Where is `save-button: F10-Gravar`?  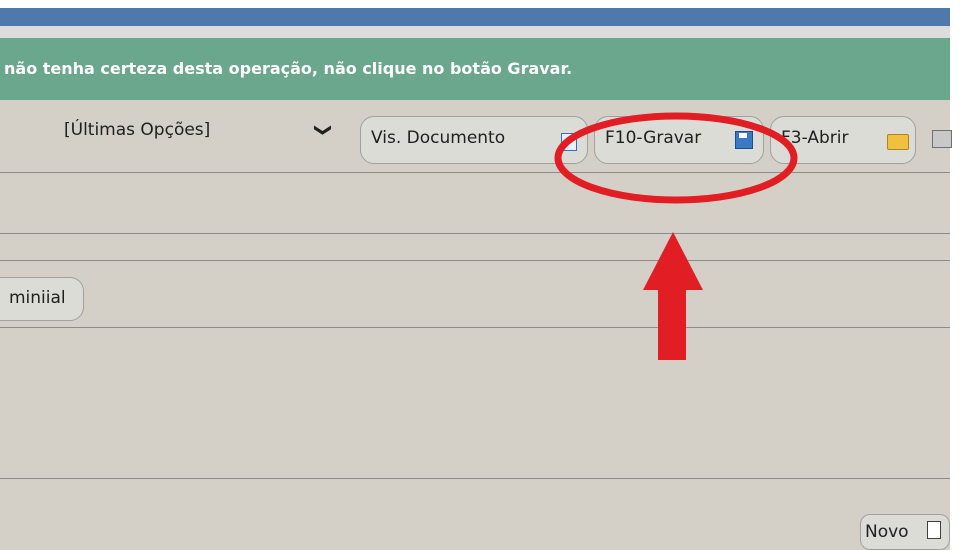
save-button: F10-Gravar is located at coordinates (679, 140).